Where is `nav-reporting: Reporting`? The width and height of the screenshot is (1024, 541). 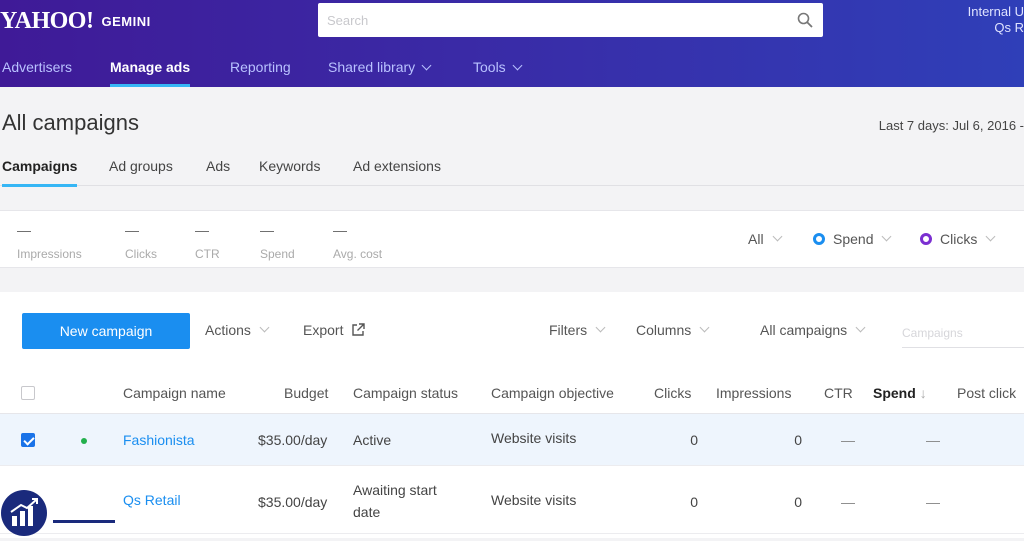 nav-reporting: Reporting is located at coordinates (260, 67).